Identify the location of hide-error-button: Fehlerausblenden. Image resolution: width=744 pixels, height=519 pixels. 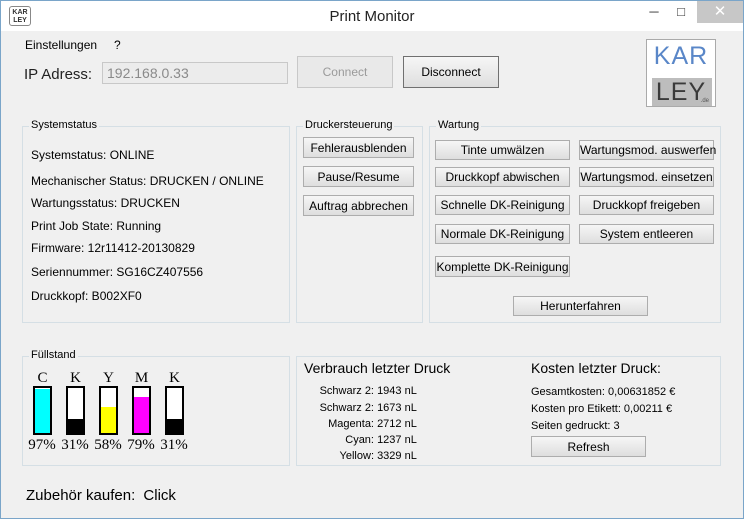
(358, 147).